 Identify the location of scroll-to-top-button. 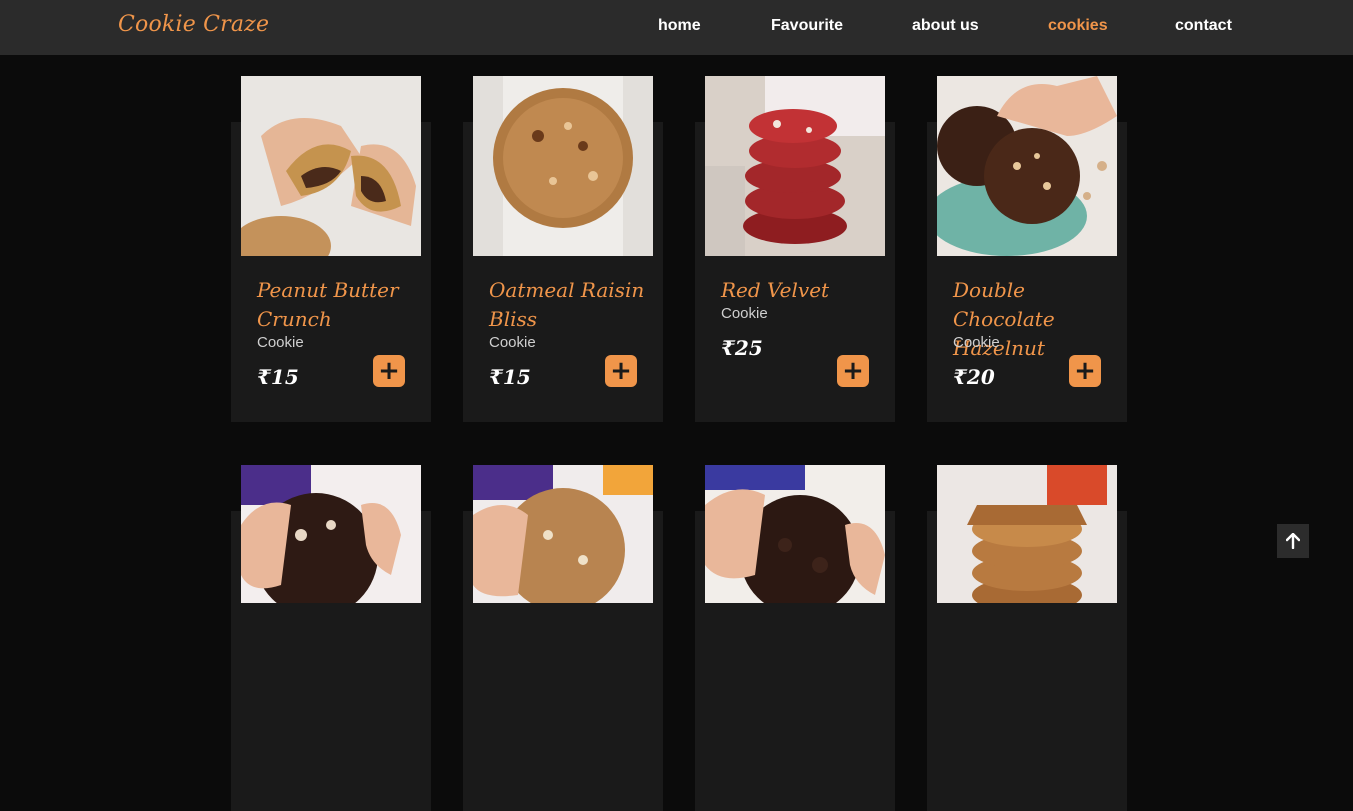
(1293, 541).